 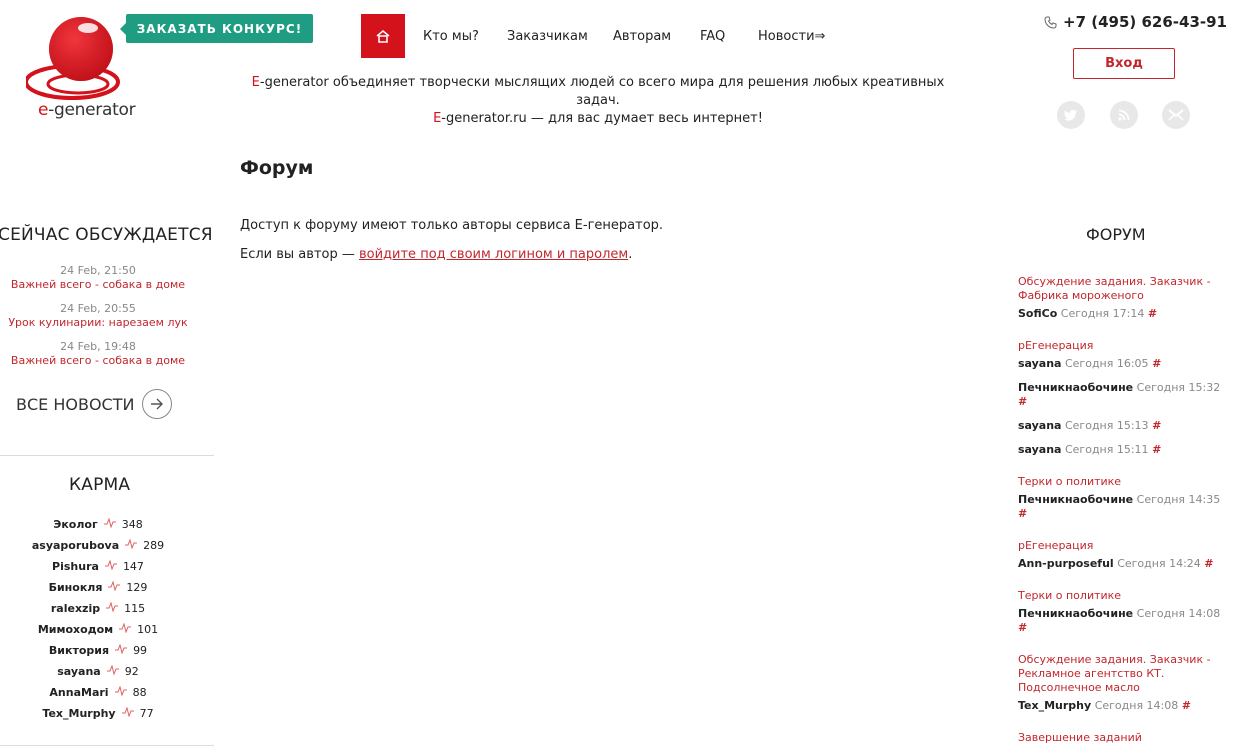 What do you see at coordinates (98, 671) in the screenshot?
I see `karma-row: sayana 92` at bounding box center [98, 671].